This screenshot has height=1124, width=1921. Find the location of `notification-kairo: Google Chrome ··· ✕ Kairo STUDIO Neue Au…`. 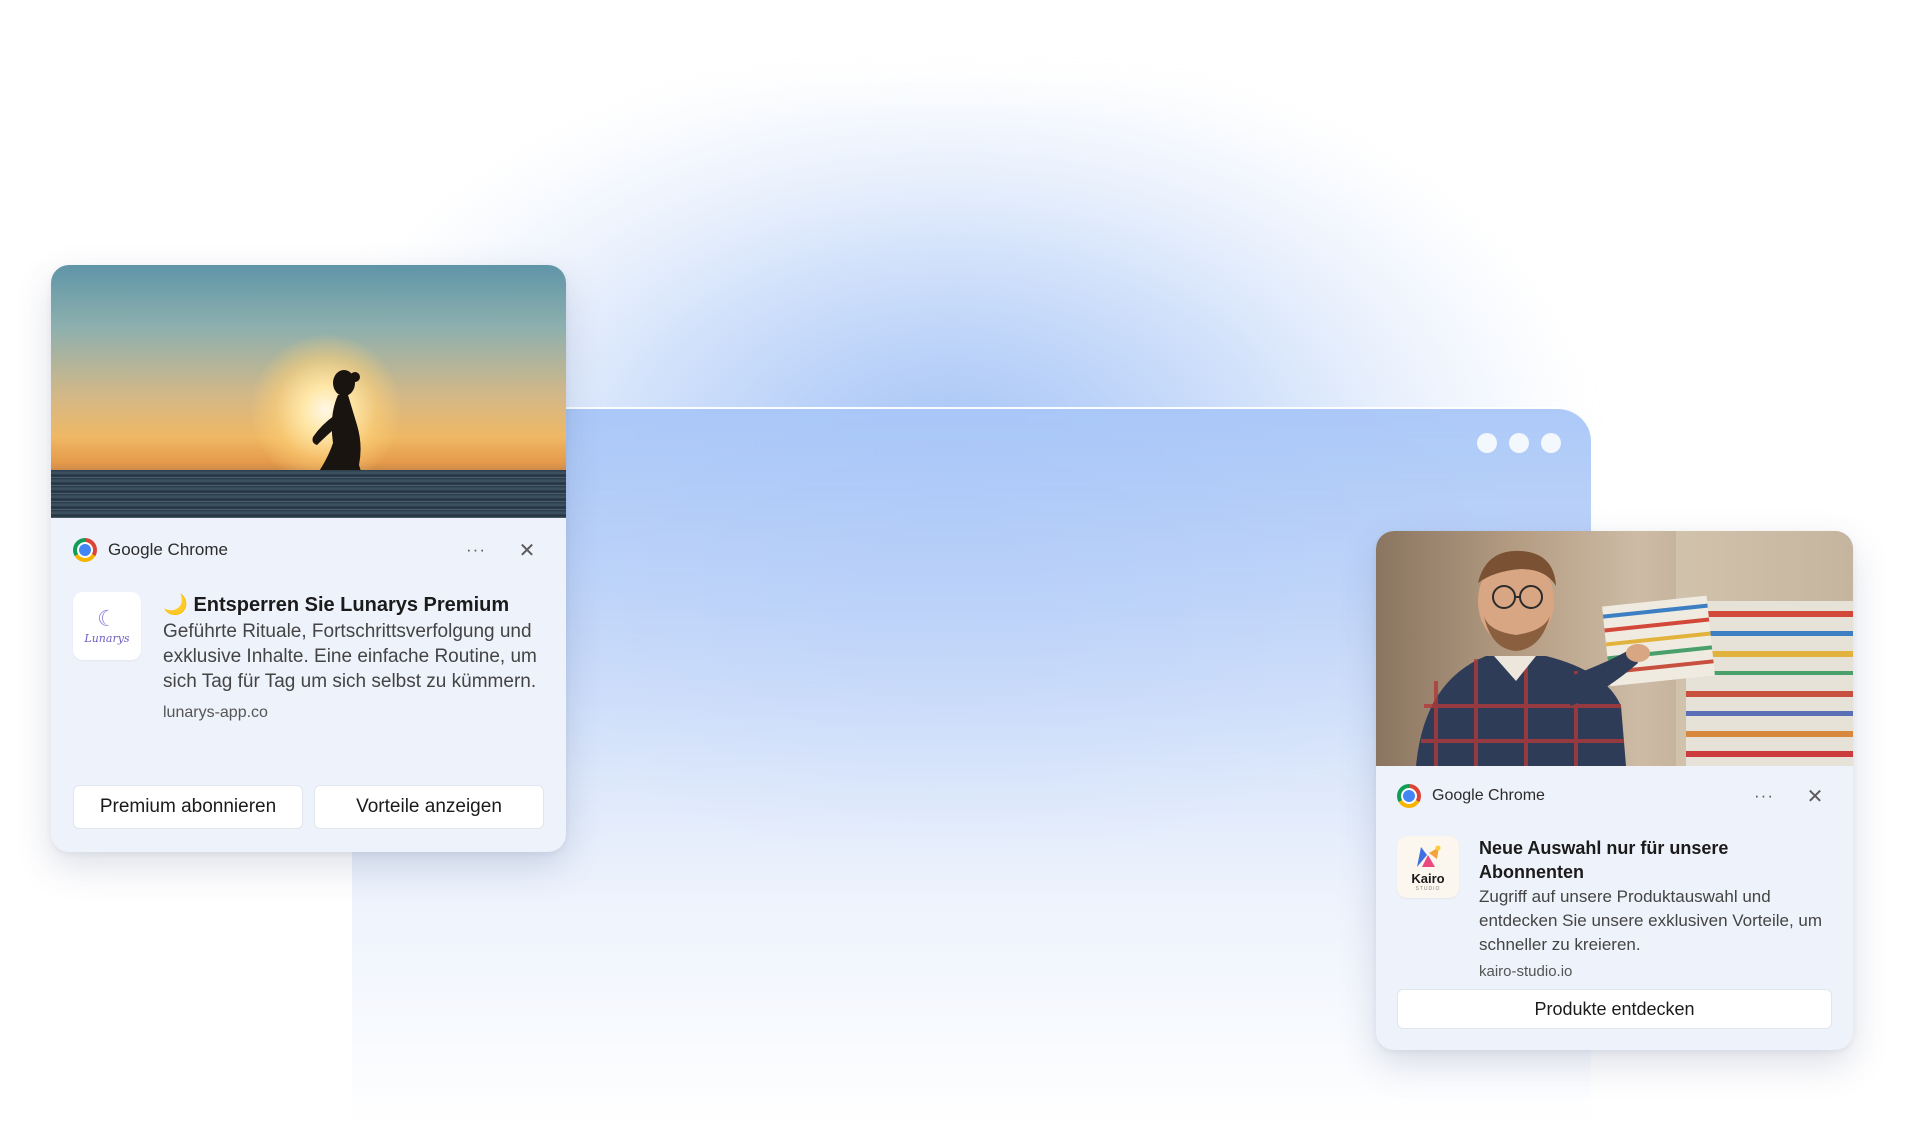

notification-kairo: Google Chrome ··· ✕ Kairo STUDIO Neue Au… is located at coordinates (1614, 790).